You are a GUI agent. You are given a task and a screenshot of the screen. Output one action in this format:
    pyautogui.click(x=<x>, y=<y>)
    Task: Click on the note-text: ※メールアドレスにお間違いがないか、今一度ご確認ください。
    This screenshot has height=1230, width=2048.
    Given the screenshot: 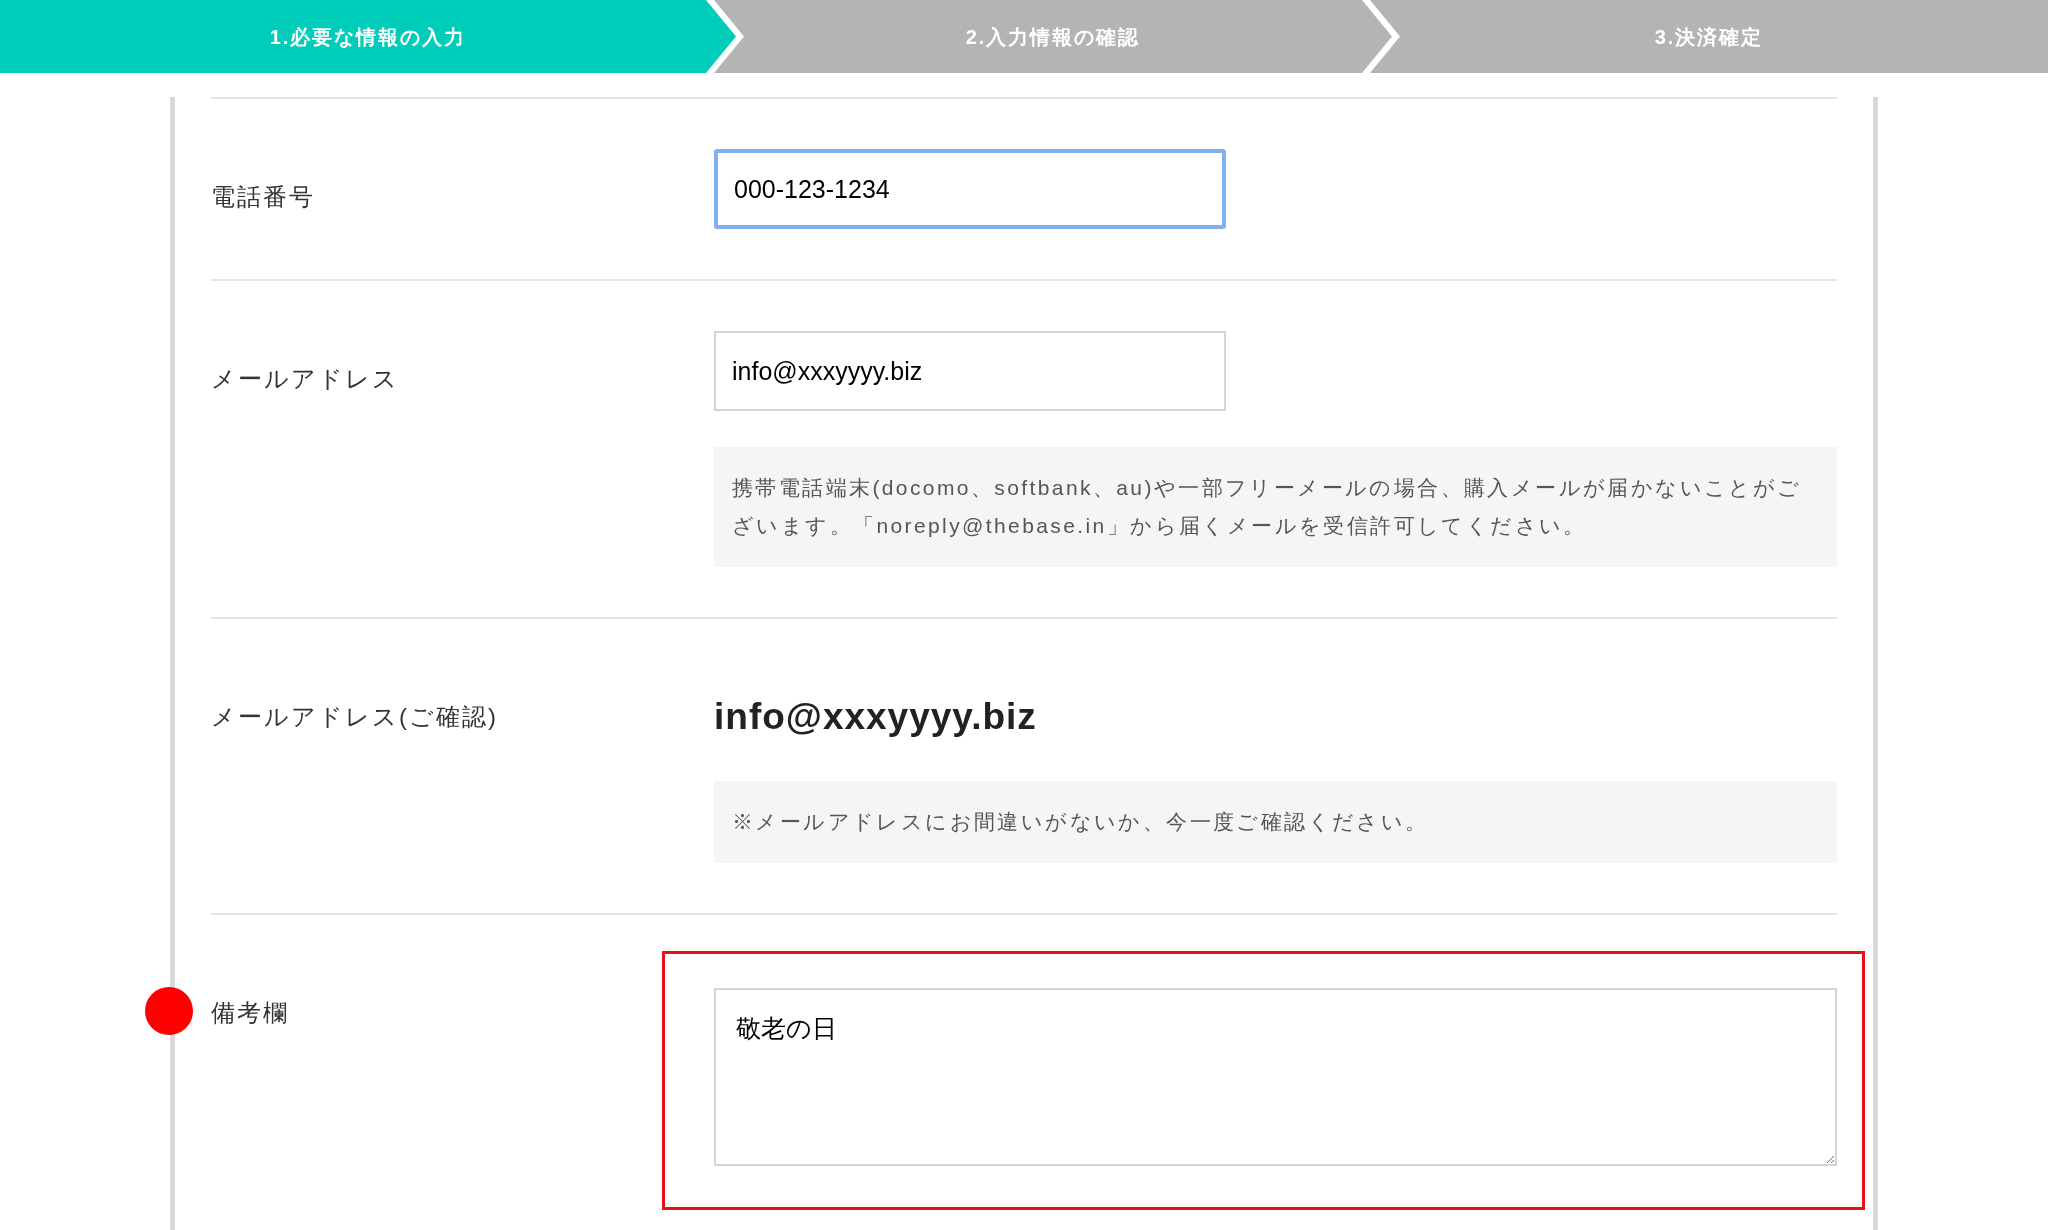 What is the action you would take?
    pyautogui.click(x=1275, y=821)
    